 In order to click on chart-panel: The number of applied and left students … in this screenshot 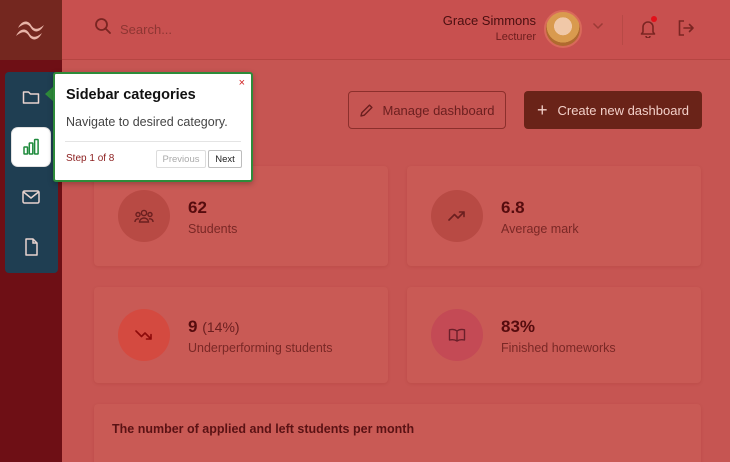, I will do `click(397, 433)`.